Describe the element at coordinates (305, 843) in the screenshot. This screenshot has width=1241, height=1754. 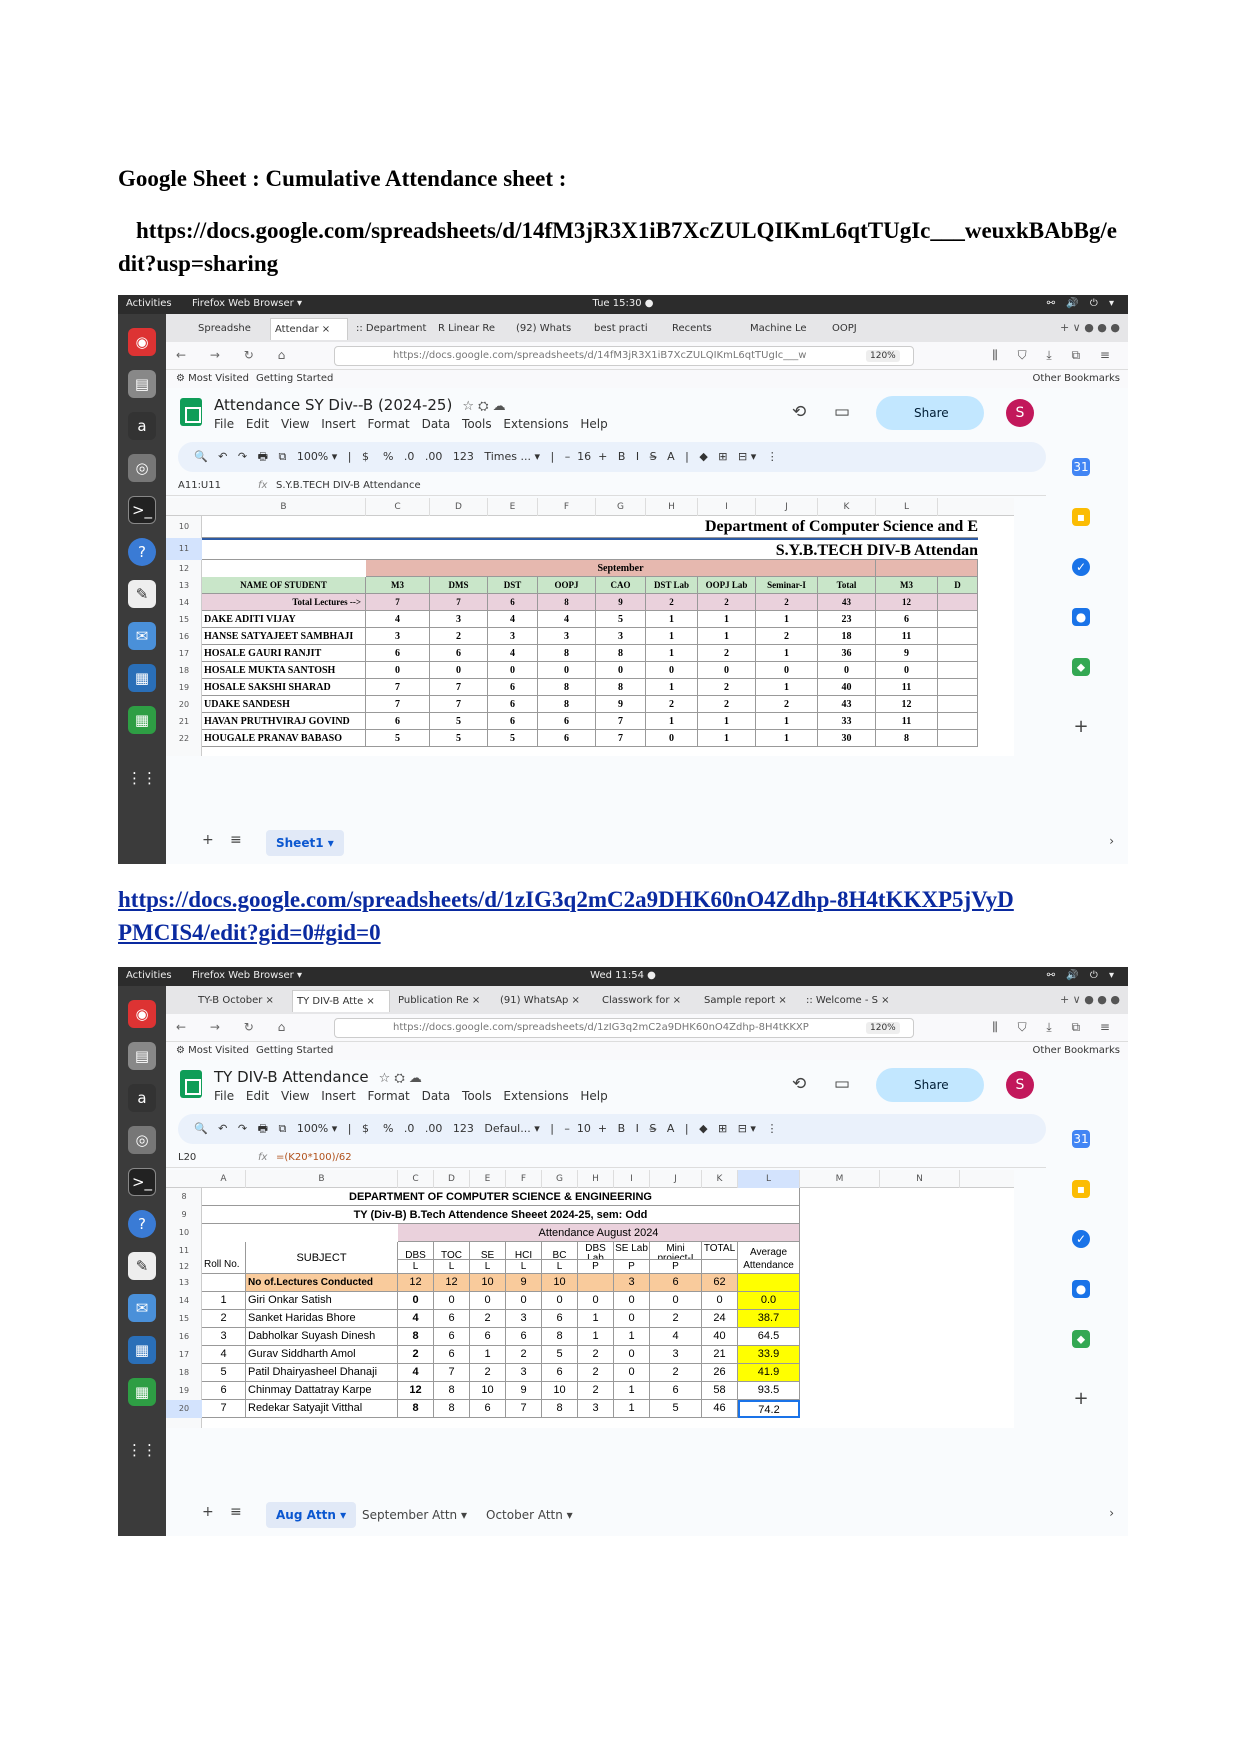
I see `sheet-tab-active: Sheet1 ▾` at that location.